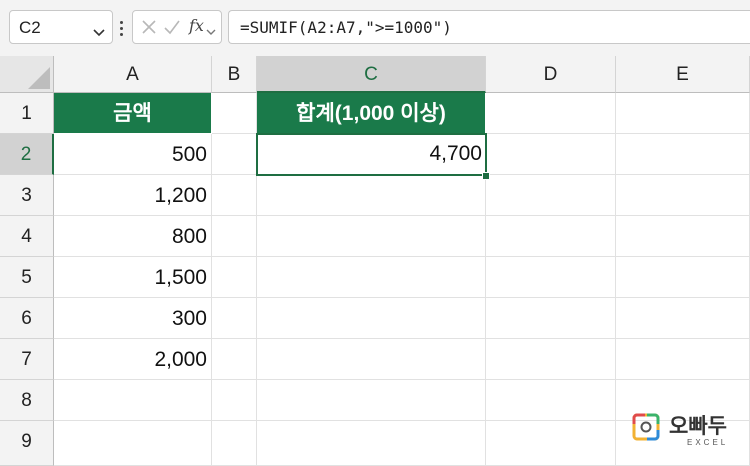 Image resolution: width=750 pixels, height=466 pixels. What do you see at coordinates (371, 195) in the screenshot?
I see `cell-c3` at bounding box center [371, 195].